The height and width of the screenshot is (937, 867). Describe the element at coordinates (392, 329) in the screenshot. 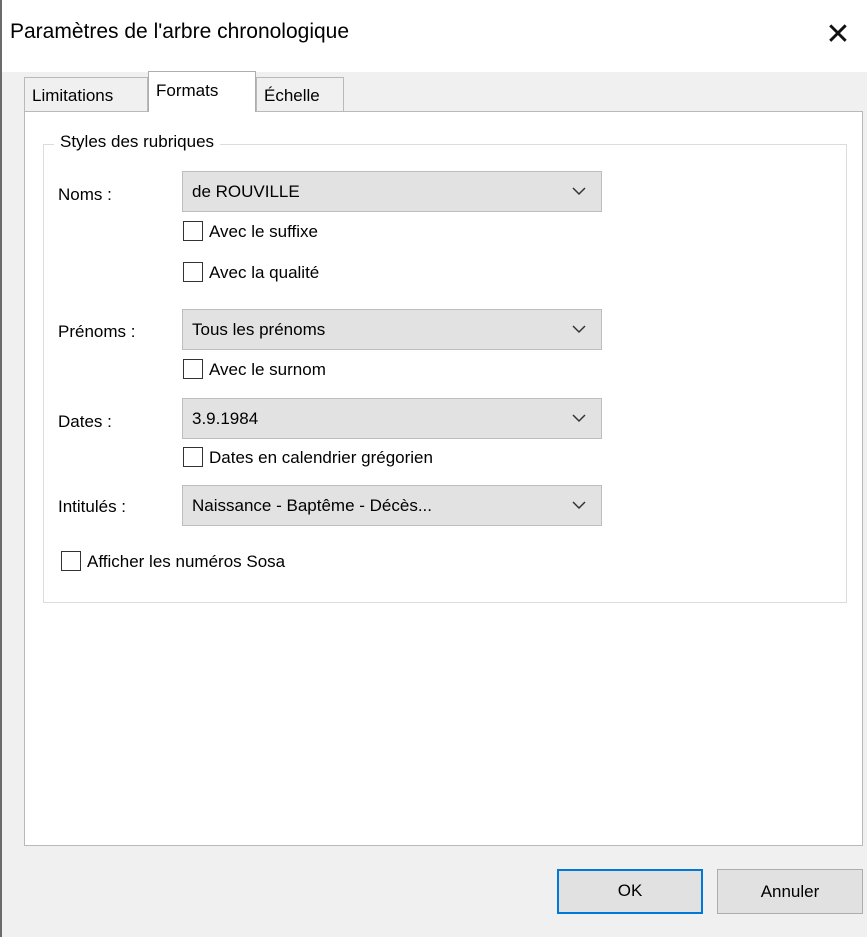

I see `prenoms-select: Tous les prénoms` at that location.